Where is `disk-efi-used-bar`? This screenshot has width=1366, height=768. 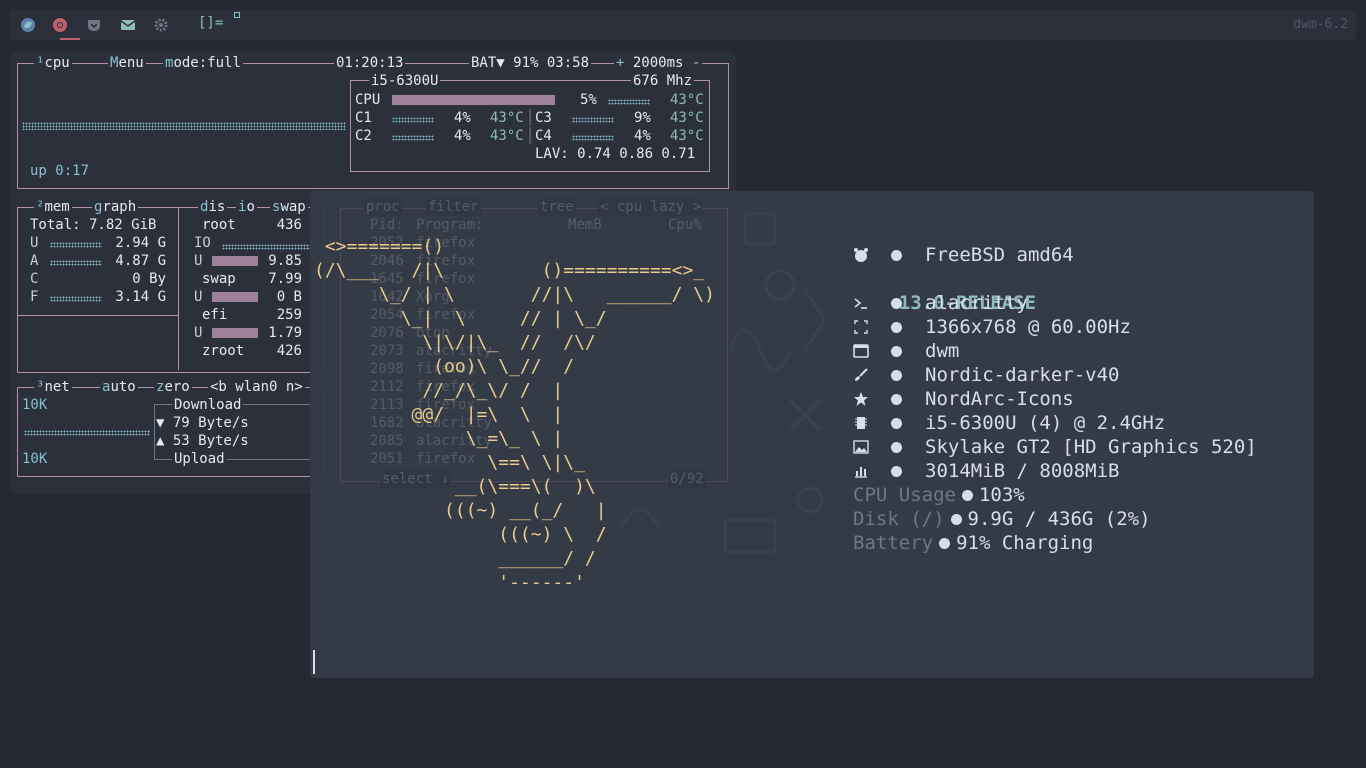
disk-efi-used-bar is located at coordinates (235, 333).